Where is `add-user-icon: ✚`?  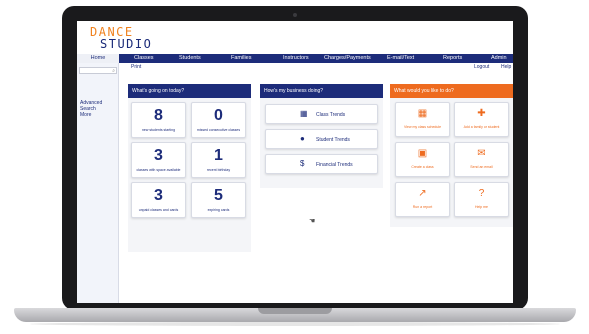
add-user-icon: ✚ is located at coordinates (481, 113).